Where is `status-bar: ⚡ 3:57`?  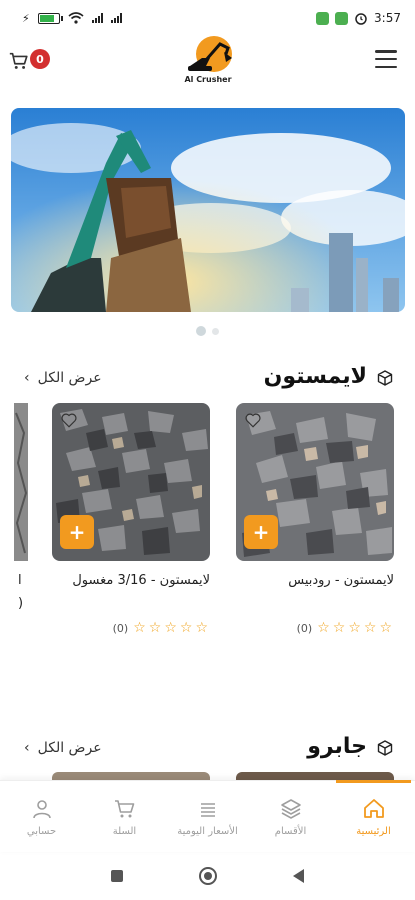 status-bar: ⚡ 3:57 is located at coordinates (207, 18).